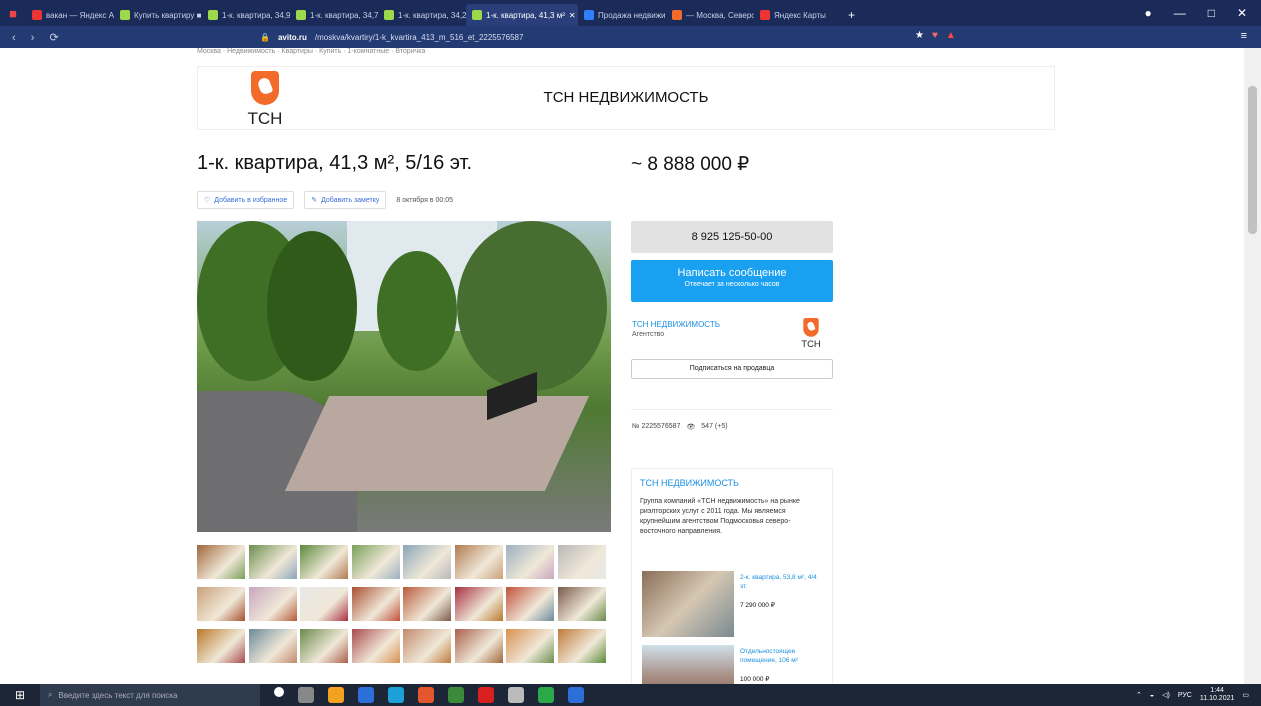 This screenshot has height=706, width=1261. What do you see at coordinates (1245, 695) in the screenshot?
I see `notifications-icon: ▭` at bounding box center [1245, 695].